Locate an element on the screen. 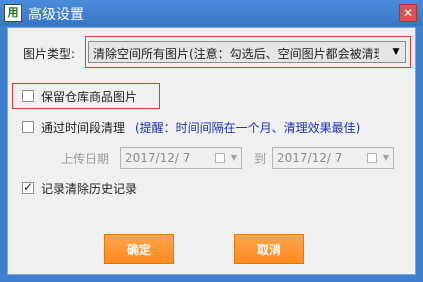  keep-warehouse-checkbox is located at coordinates (28, 96).